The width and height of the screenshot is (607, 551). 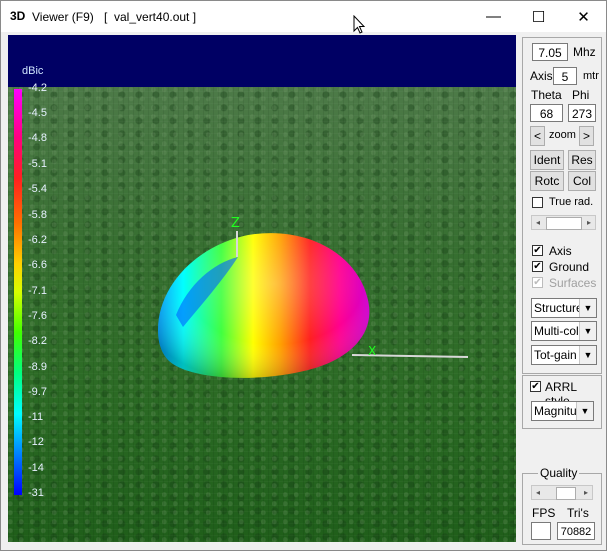 I want to click on theta-label: Theta, so click(x=546, y=95).